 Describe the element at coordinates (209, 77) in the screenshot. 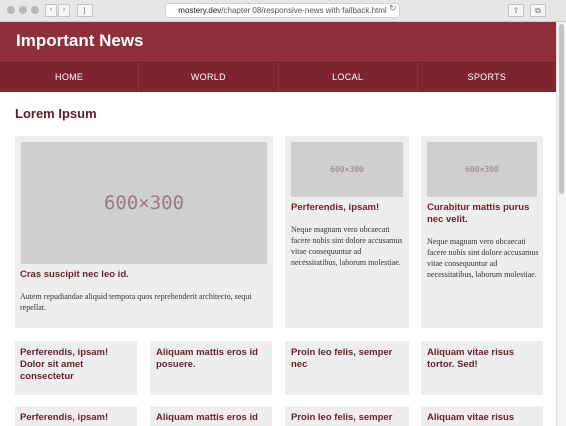

I see `nav-world: WORLD` at that location.